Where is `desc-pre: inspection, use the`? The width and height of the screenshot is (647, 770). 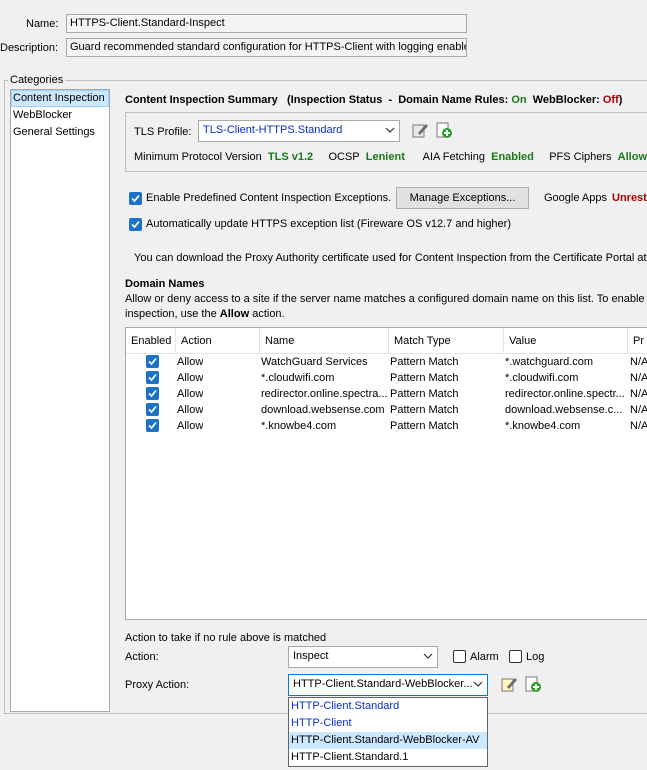
desc-pre: inspection, use the is located at coordinates (172, 314).